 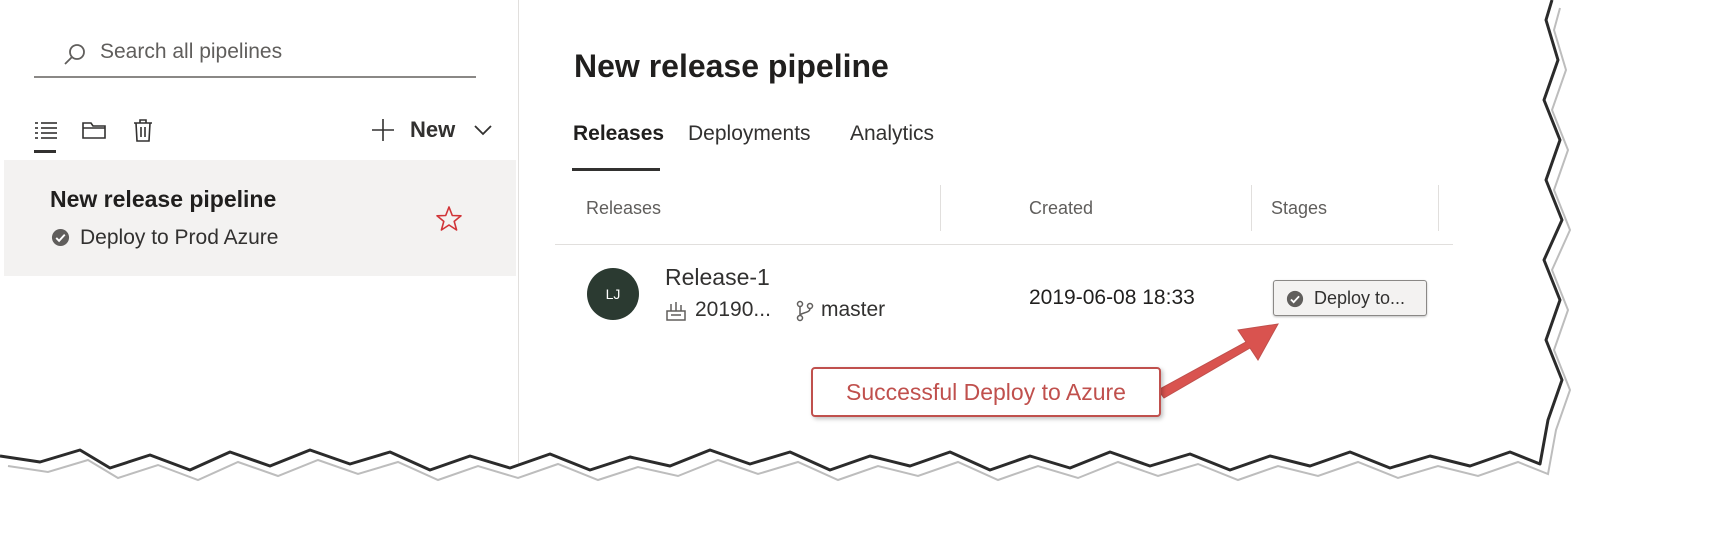 I want to click on branch-icon, so click(x=805, y=311).